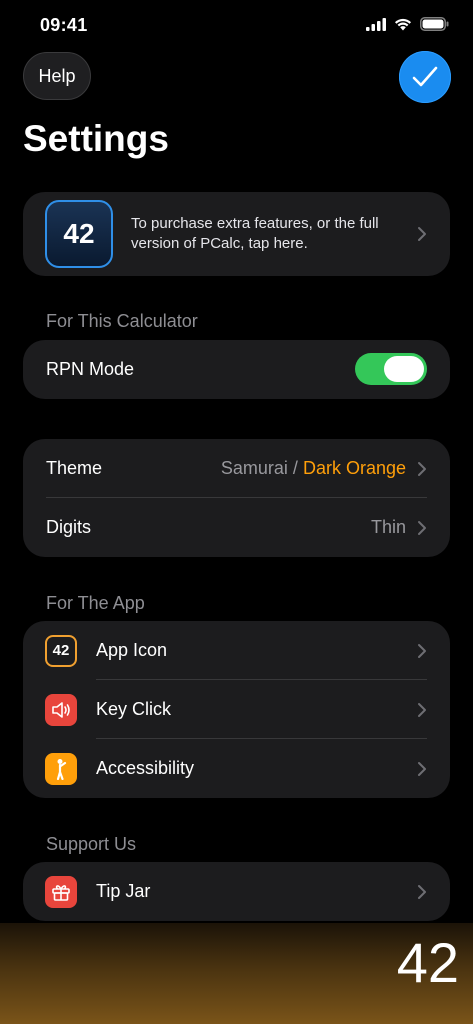  What do you see at coordinates (434, 24) in the screenshot?
I see `battery-icon` at bounding box center [434, 24].